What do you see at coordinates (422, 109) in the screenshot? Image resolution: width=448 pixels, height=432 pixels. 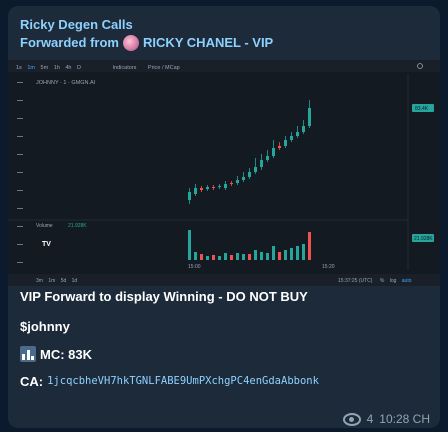 I see `svg-text: 83.4K` at bounding box center [422, 109].